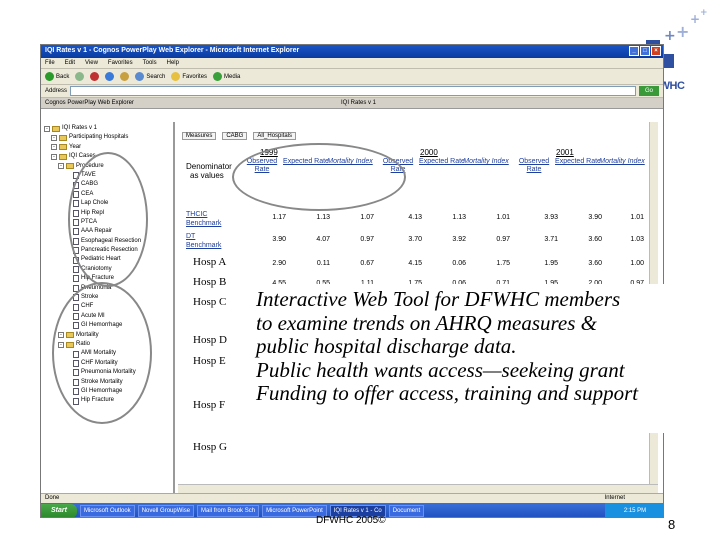 This screenshot has width=720, height=540. Describe the element at coordinates (415, 263) in the screenshot. I see `table-cell: 4.15` at that location.